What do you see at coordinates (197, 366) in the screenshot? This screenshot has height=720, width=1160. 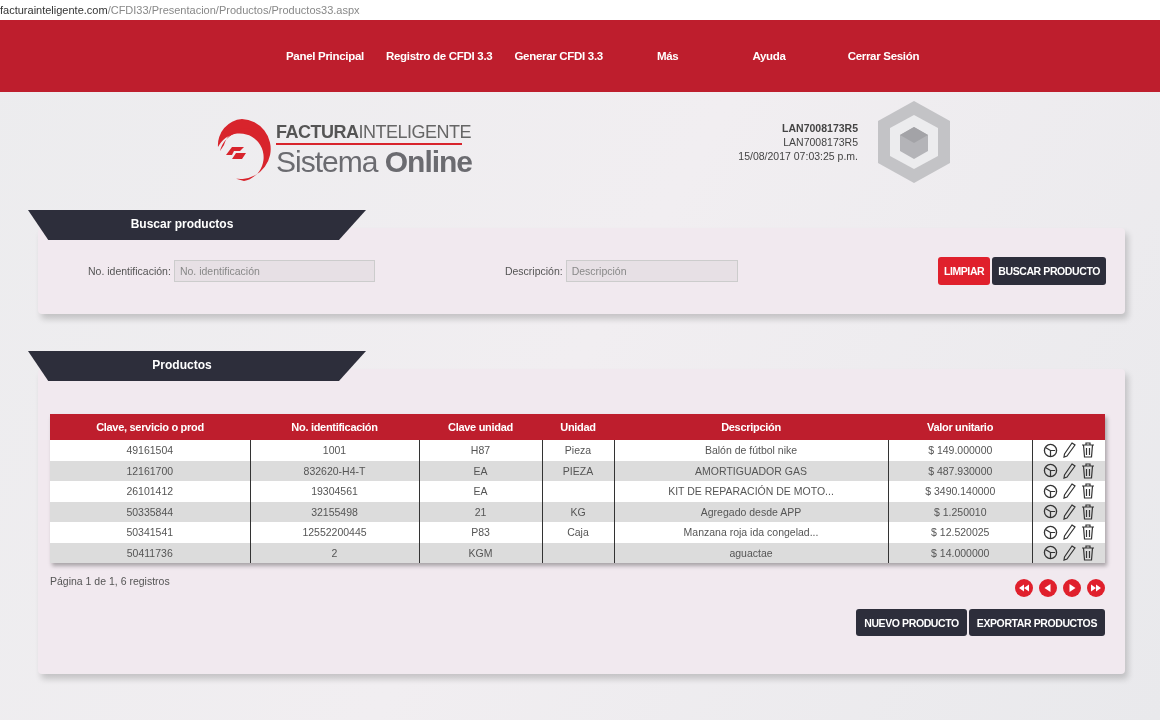 I see `section-heading: Productos` at bounding box center [197, 366].